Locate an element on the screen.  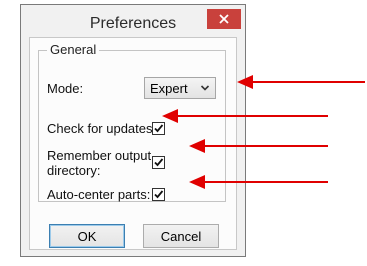
close-icon is located at coordinates (224, 19).